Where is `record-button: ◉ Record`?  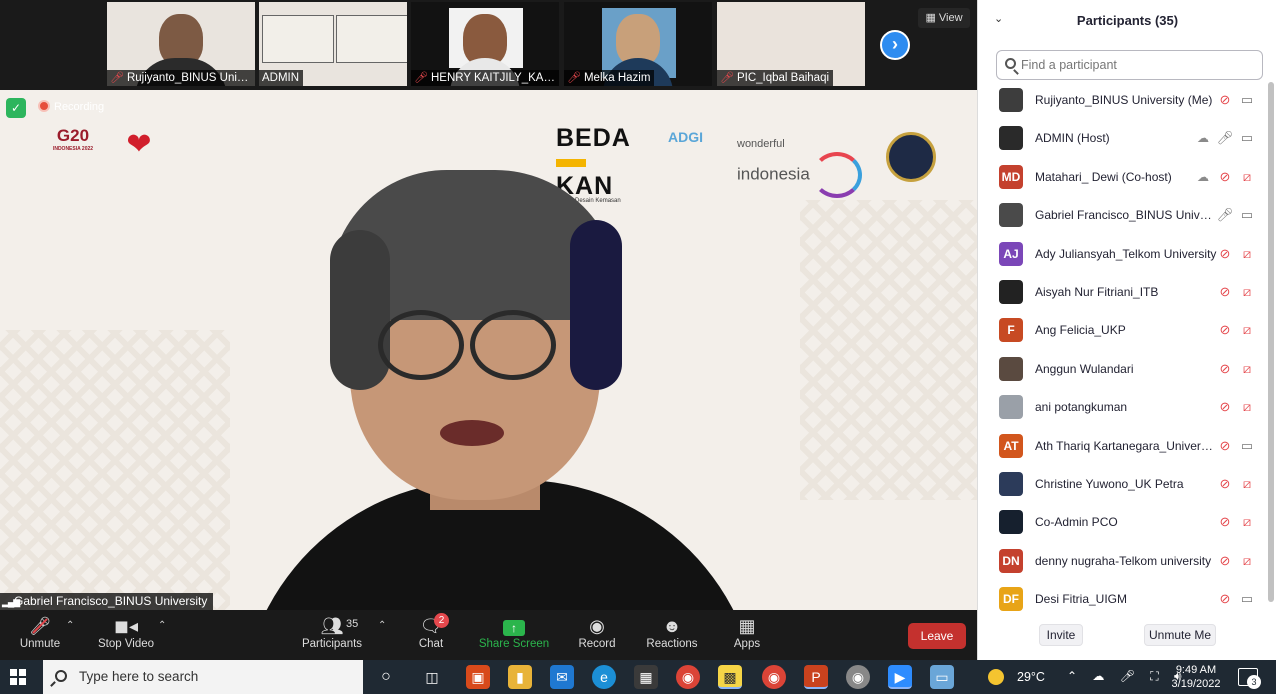 record-button: ◉ Record is located at coordinates (597, 636).